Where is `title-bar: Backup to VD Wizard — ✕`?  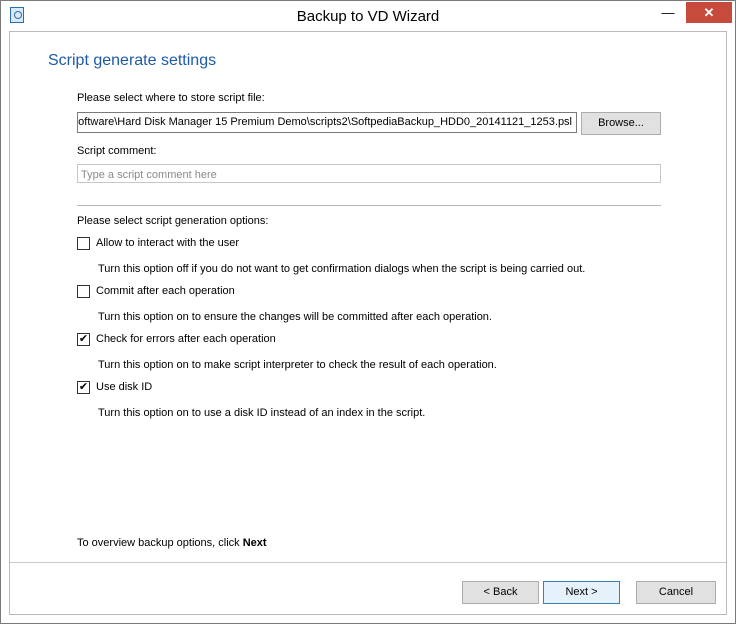
title-bar: Backup to VD Wizard — ✕ is located at coordinates (368, 16).